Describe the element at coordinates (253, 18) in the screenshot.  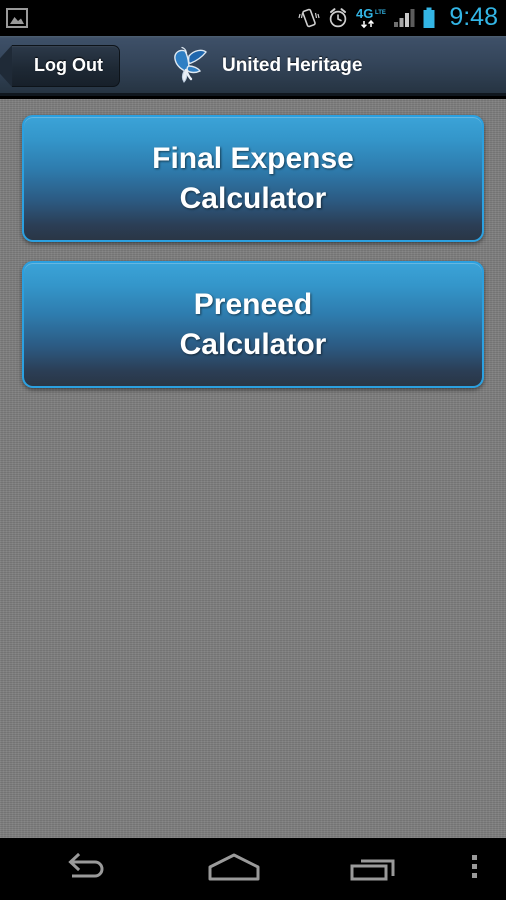
I see `status-bar: 4G LTE 9:48` at that location.